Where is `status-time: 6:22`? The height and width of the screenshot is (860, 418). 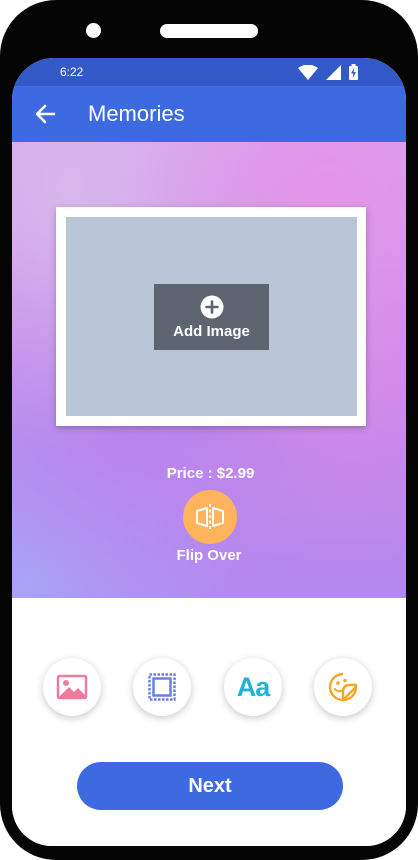 status-time: 6:22 is located at coordinates (72, 72).